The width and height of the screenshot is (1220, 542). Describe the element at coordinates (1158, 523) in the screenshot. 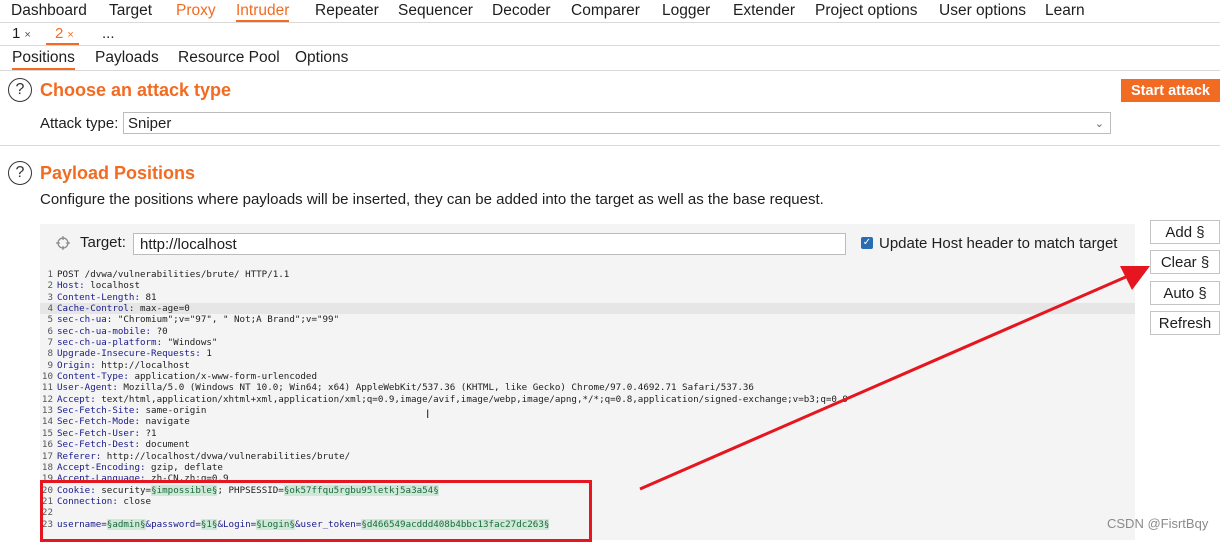

I see `watermark: CSDN @FisrtBqy` at that location.